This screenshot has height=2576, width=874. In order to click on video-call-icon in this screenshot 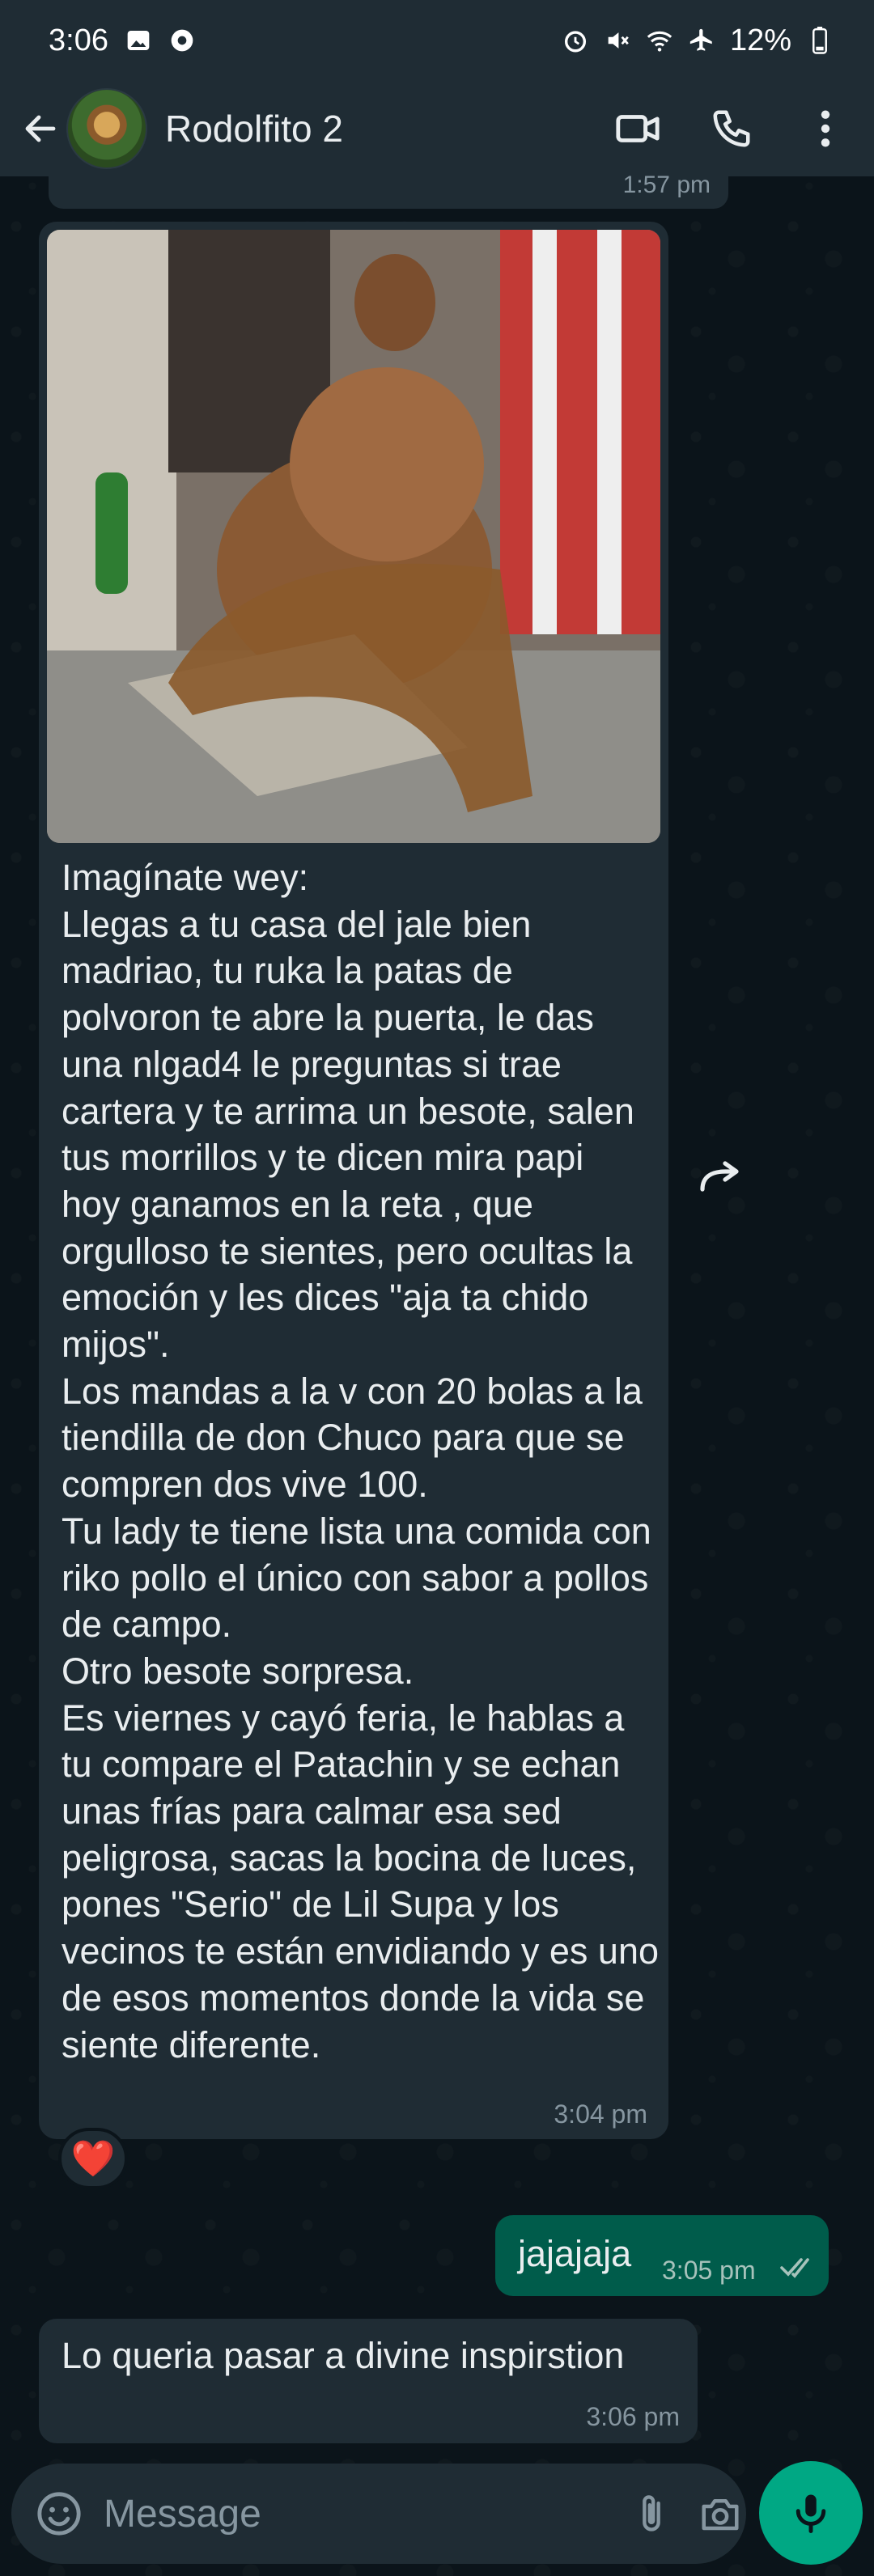, I will do `click(638, 128)`.